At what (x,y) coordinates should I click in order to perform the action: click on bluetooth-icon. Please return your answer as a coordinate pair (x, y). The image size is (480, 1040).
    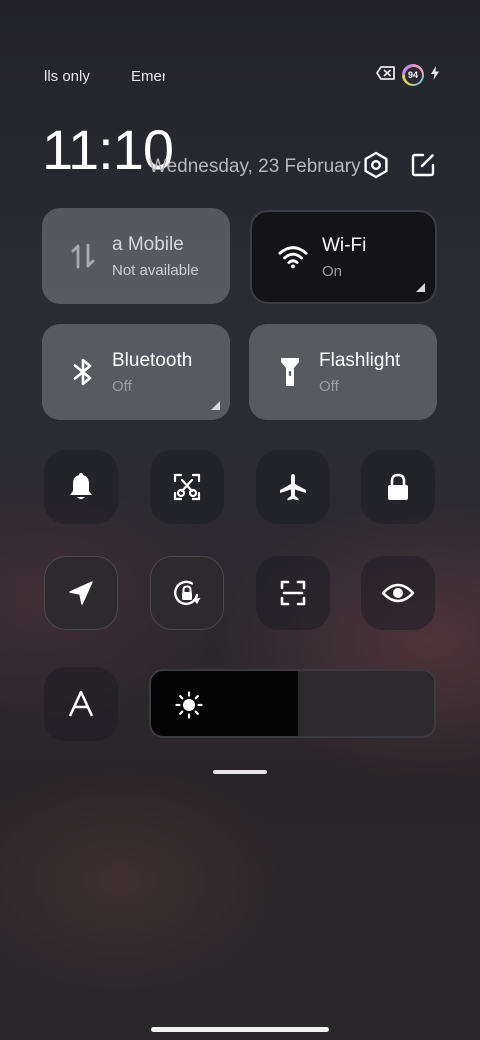
    Looking at the image, I should click on (83, 372).